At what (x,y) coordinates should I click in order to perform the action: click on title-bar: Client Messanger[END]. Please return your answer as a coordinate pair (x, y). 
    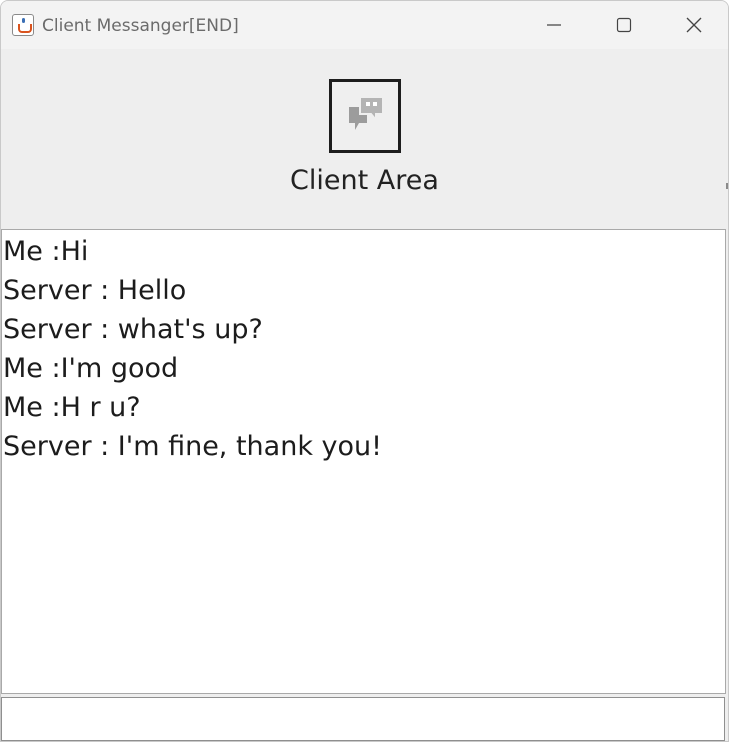
    Looking at the image, I should click on (364, 25).